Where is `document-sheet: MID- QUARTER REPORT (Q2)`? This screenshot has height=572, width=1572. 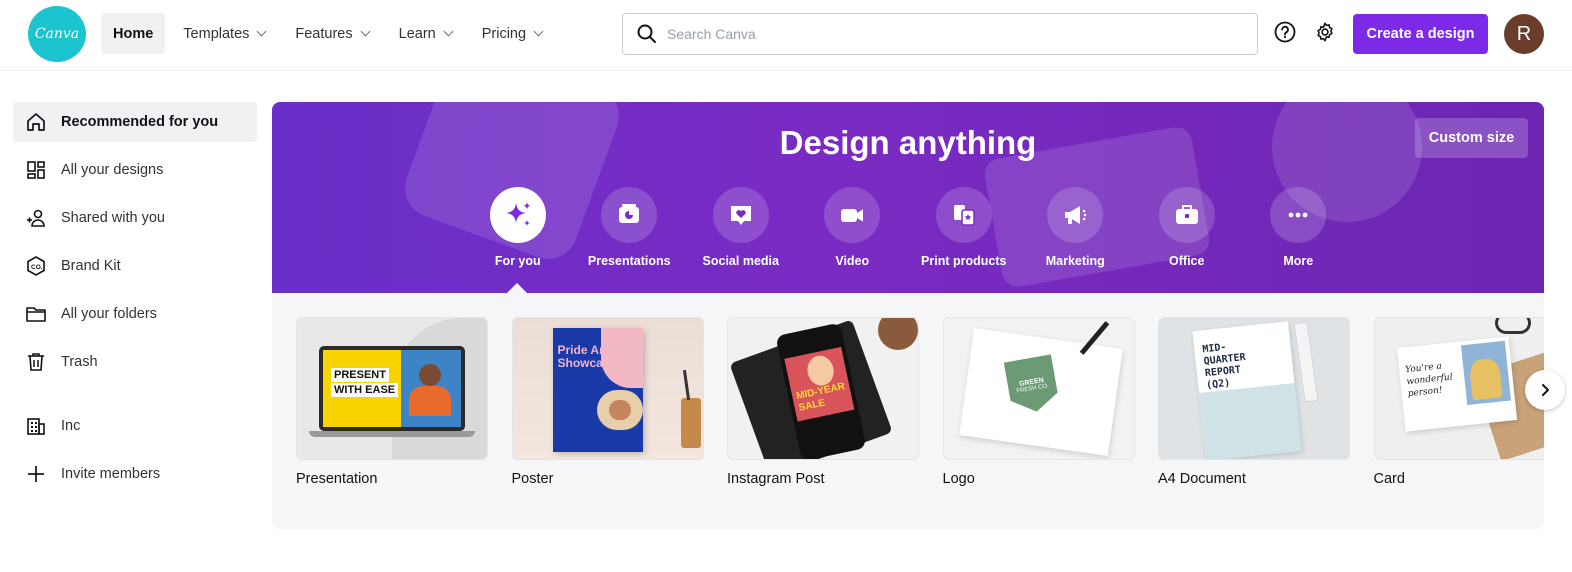
document-sheet: MID- QUARTER REPORT (Q2) is located at coordinates (1247, 390).